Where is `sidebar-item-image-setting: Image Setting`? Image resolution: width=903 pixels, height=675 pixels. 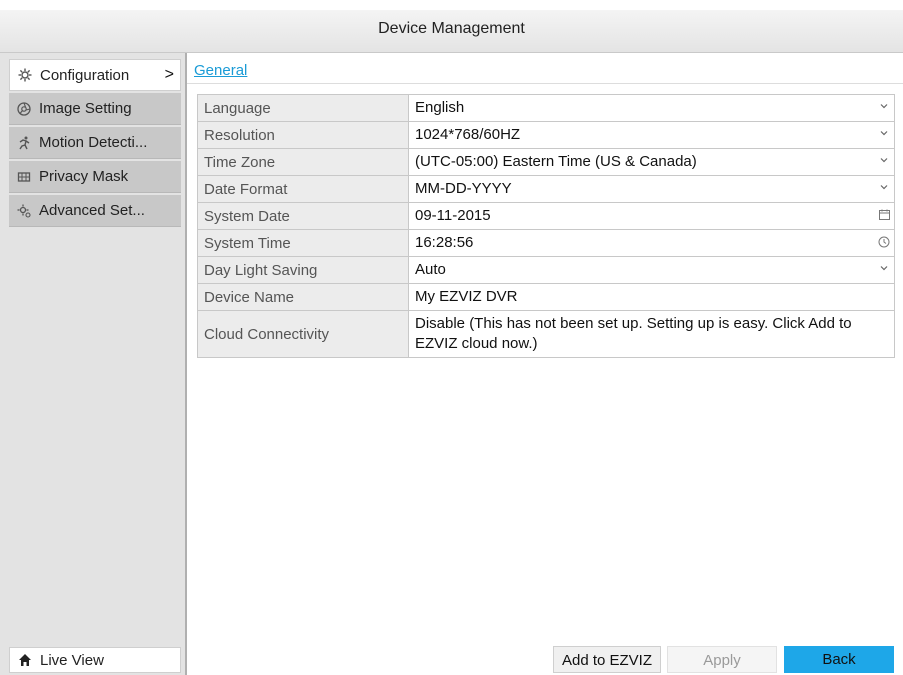 sidebar-item-image-setting: Image Setting is located at coordinates (95, 109).